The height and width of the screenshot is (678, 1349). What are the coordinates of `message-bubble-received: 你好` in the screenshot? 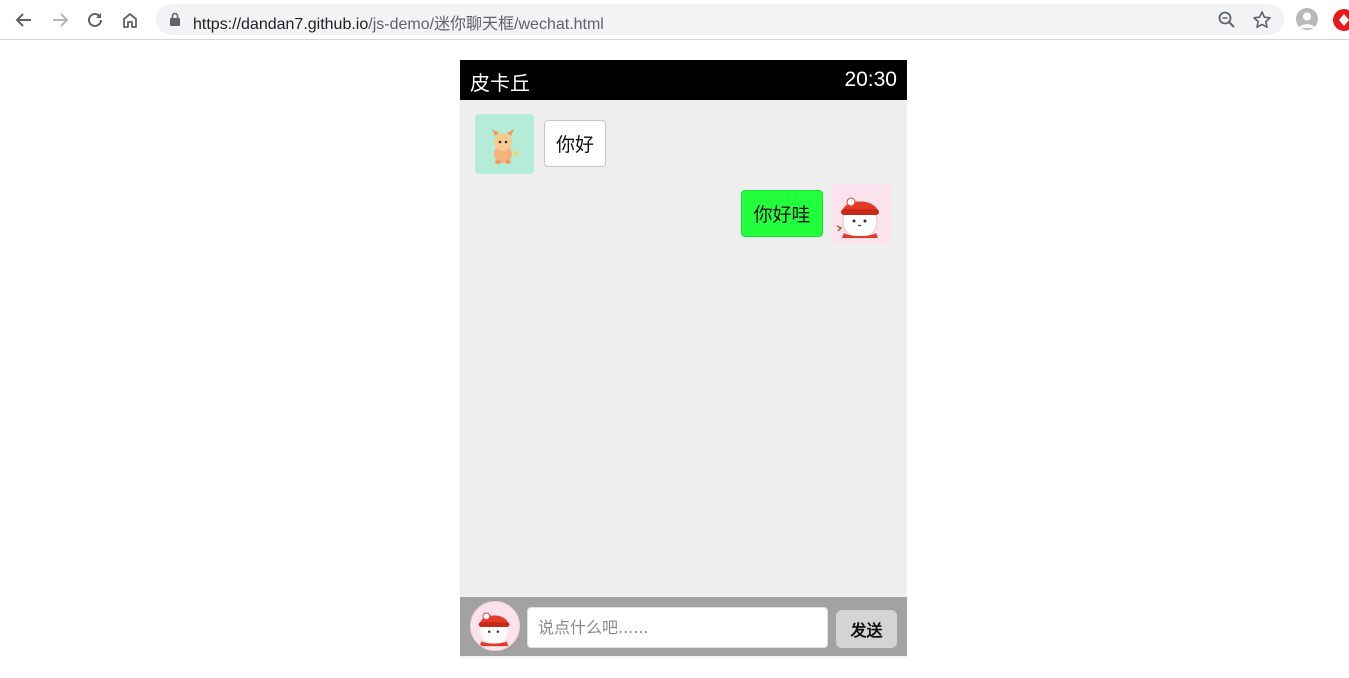 It's located at (575, 143).